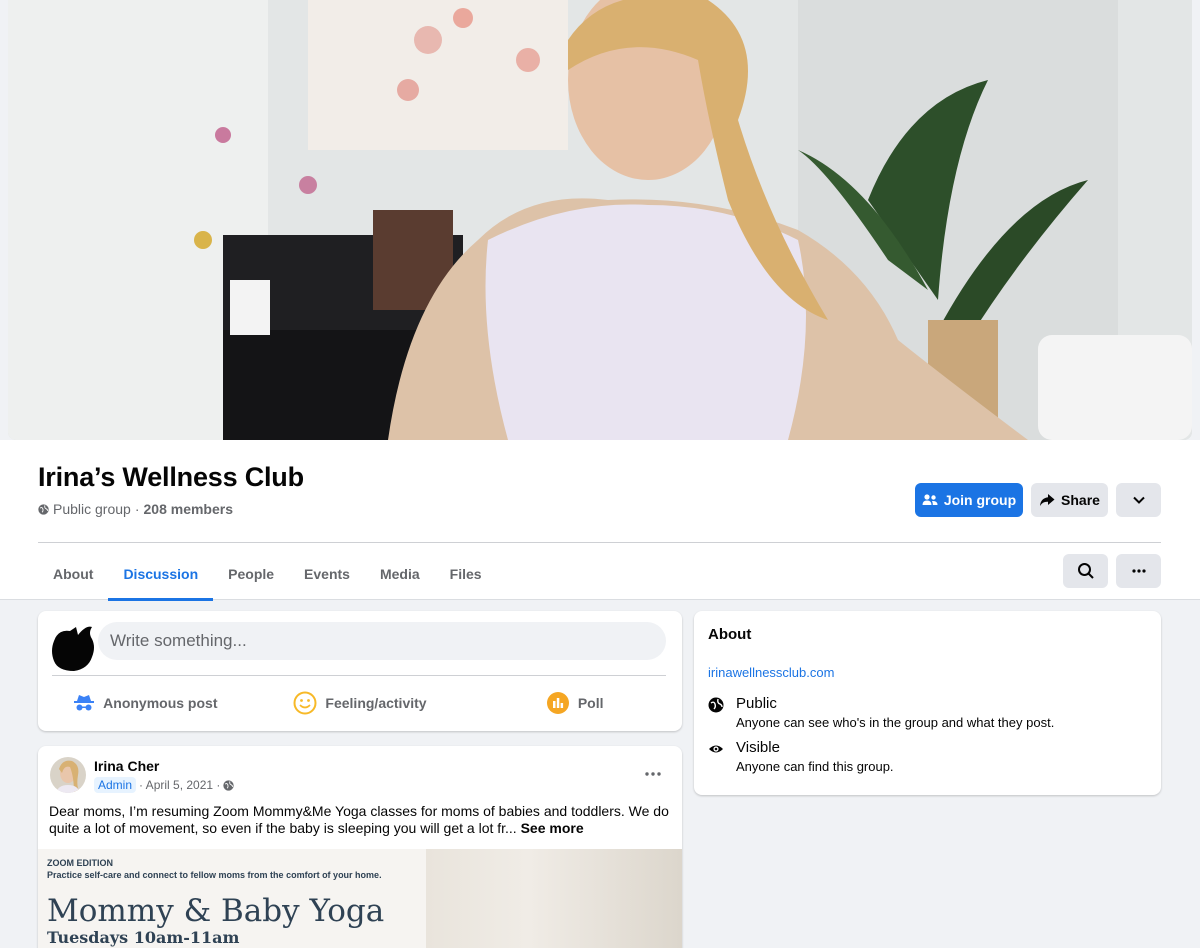  What do you see at coordinates (73, 647) in the screenshot?
I see `user-avatar` at bounding box center [73, 647].